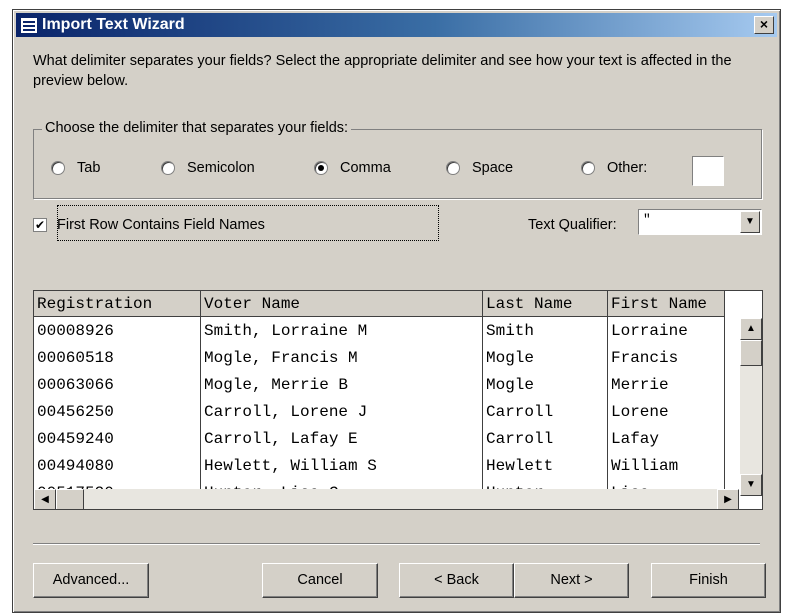  I want to click on first-row-checkbox: ✔, so click(40, 225).